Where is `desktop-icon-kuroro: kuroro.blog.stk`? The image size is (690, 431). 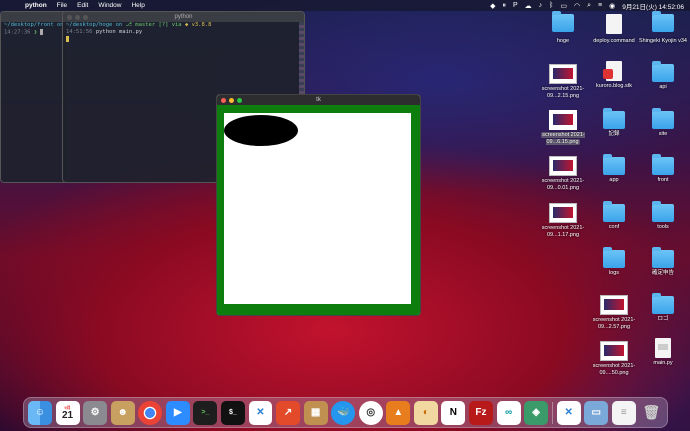 desktop-icon-kuroro: kuroro.blog.stk is located at coordinates (614, 75).